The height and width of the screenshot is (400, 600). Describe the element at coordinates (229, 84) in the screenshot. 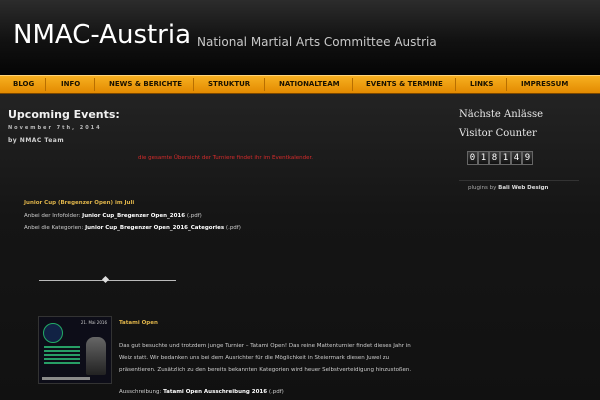

I see `nav-item-struktur: STRUKTUR` at that location.